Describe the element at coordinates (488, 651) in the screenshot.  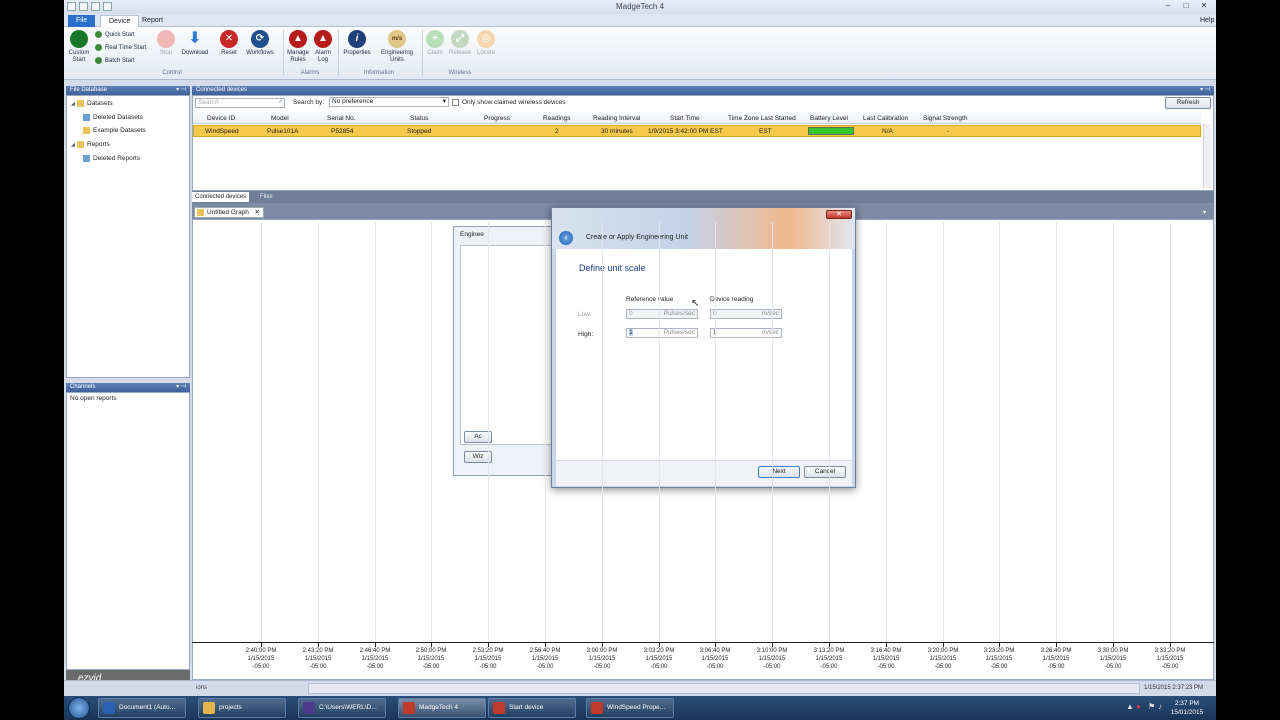
I see `tick-time: 2:53:20 PM` at that location.